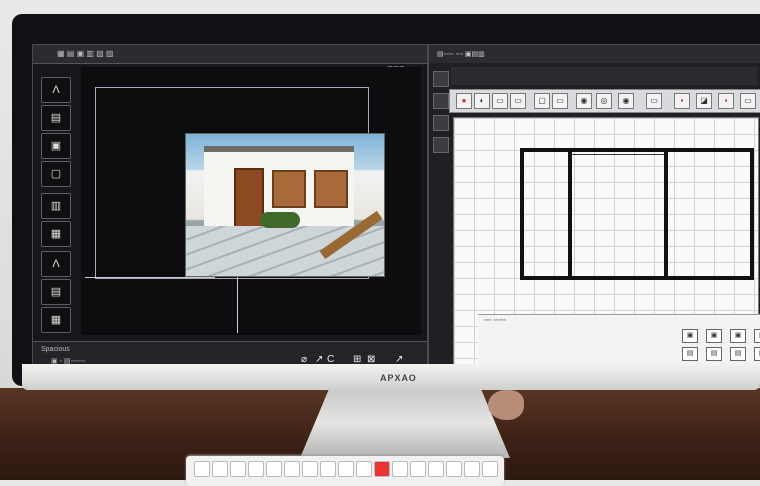 The height and width of the screenshot is (486, 760). Describe the element at coordinates (230, 59) in the screenshot. I see `photo-editor-menubar: ▦ ▤ ▣ ▥ ▧ ▨ ⊡⊡⊡` at that location.